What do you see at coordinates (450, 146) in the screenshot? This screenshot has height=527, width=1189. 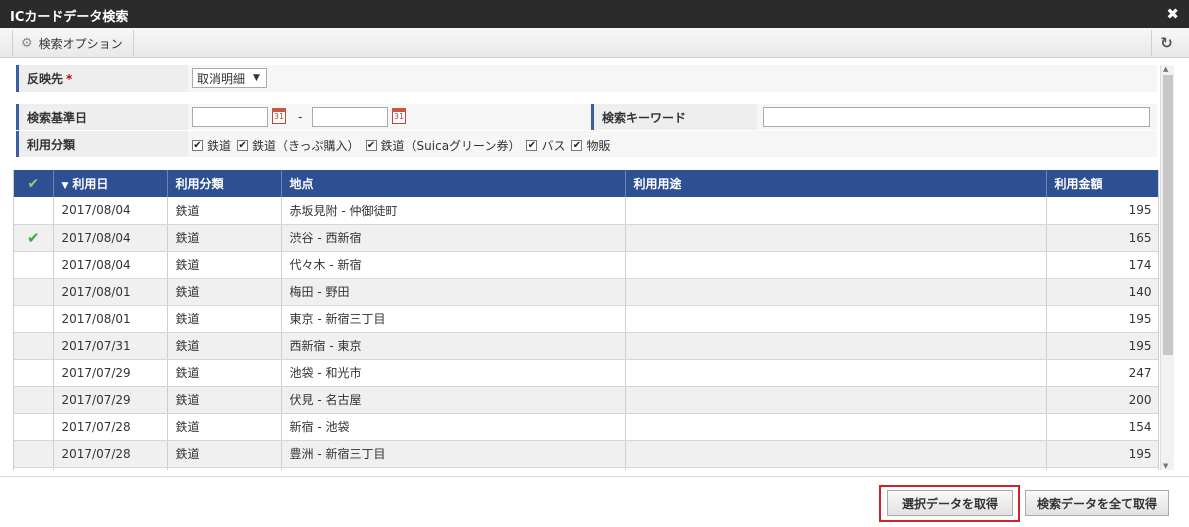 I see `usage-option-label: 鉄道（Suicaグリーン券）` at bounding box center [450, 146].